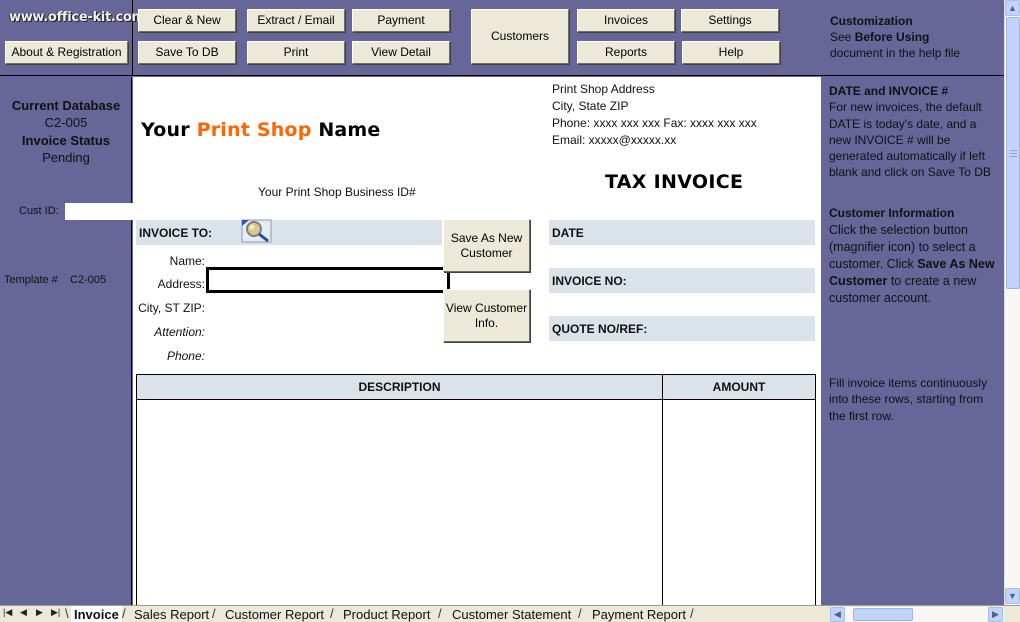  I want to click on help-button: Help, so click(731, 52).